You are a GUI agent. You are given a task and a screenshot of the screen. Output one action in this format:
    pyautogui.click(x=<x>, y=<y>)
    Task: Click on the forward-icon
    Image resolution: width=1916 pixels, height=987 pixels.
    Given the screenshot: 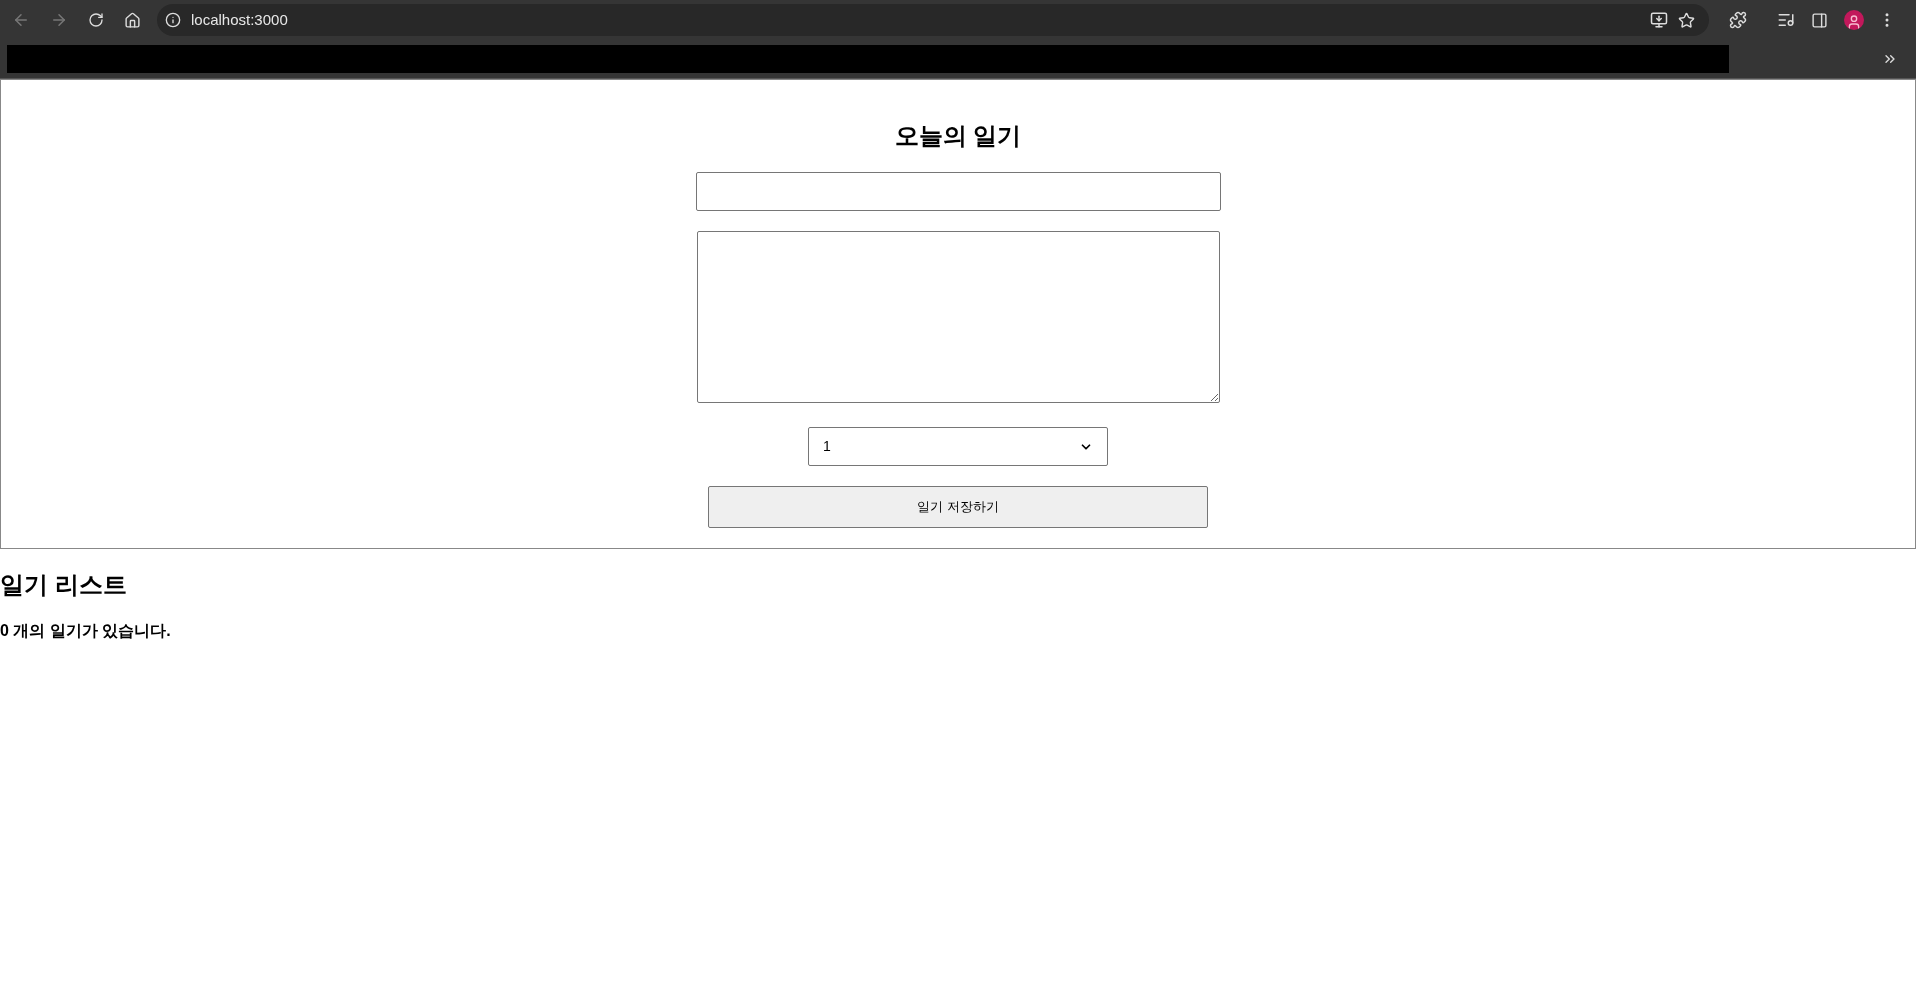 What is the action you would take?
    pyautogui.click(x=59, y=20)
    